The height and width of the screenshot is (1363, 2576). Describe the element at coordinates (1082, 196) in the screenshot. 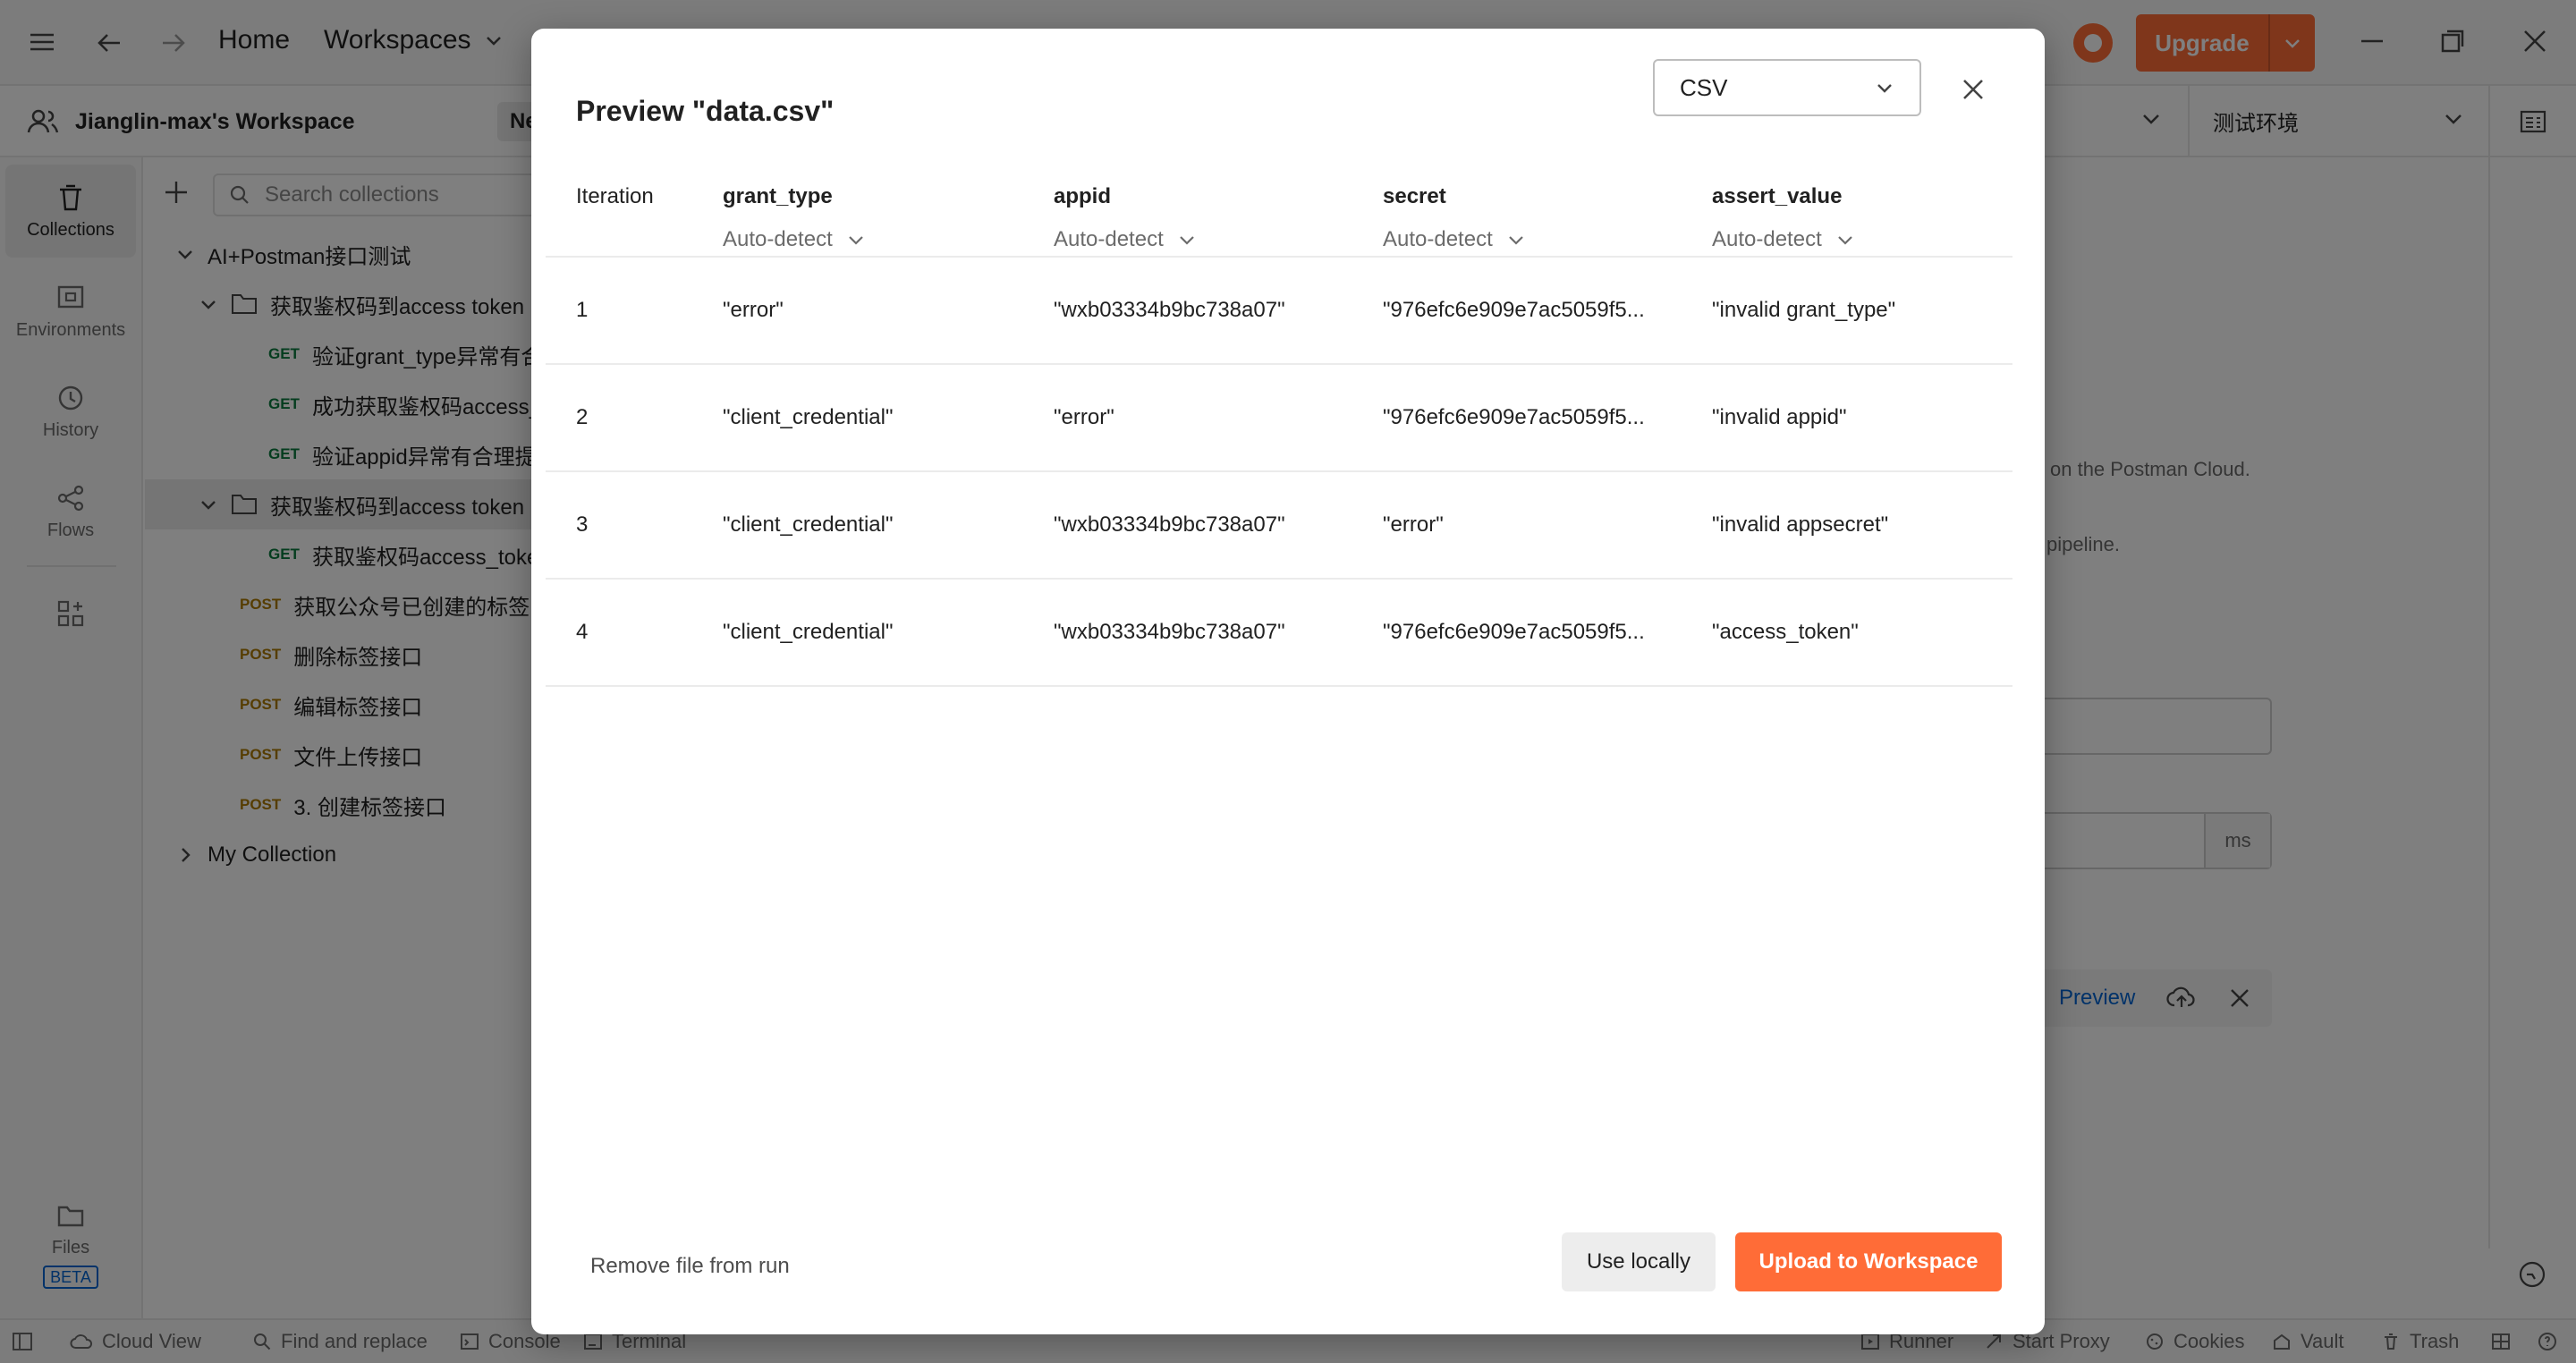

I see `column-header: appid` at that location.